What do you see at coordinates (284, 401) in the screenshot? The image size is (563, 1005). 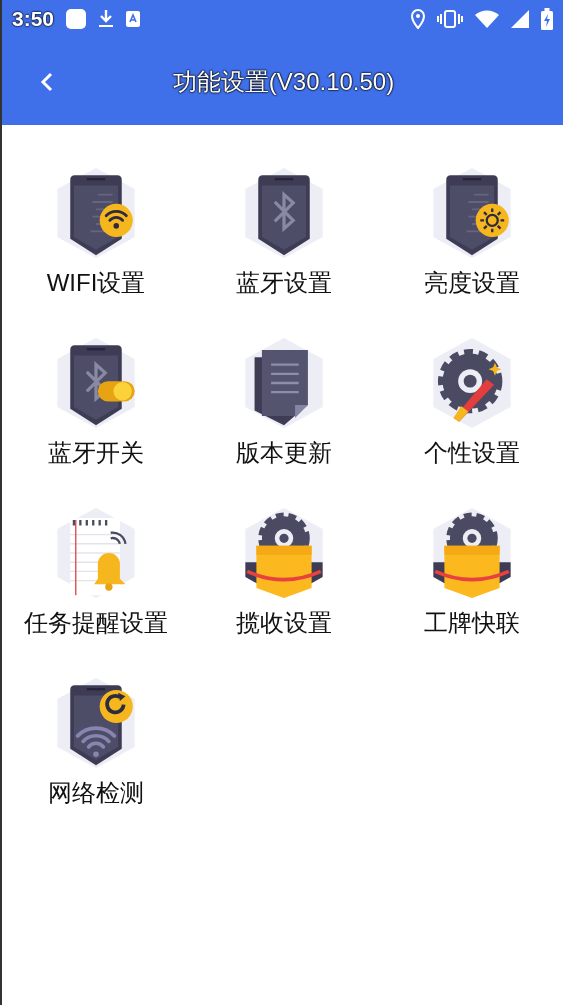 I see `settings-tile: 版本更新` at bounding box center [284, 401].